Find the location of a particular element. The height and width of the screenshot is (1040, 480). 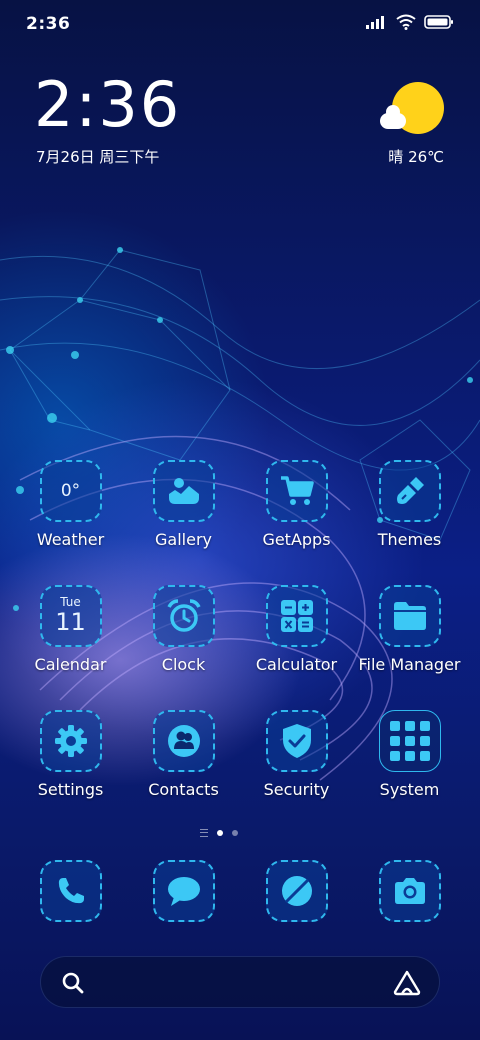

system-folder-box is located at coordinates (409, 741).